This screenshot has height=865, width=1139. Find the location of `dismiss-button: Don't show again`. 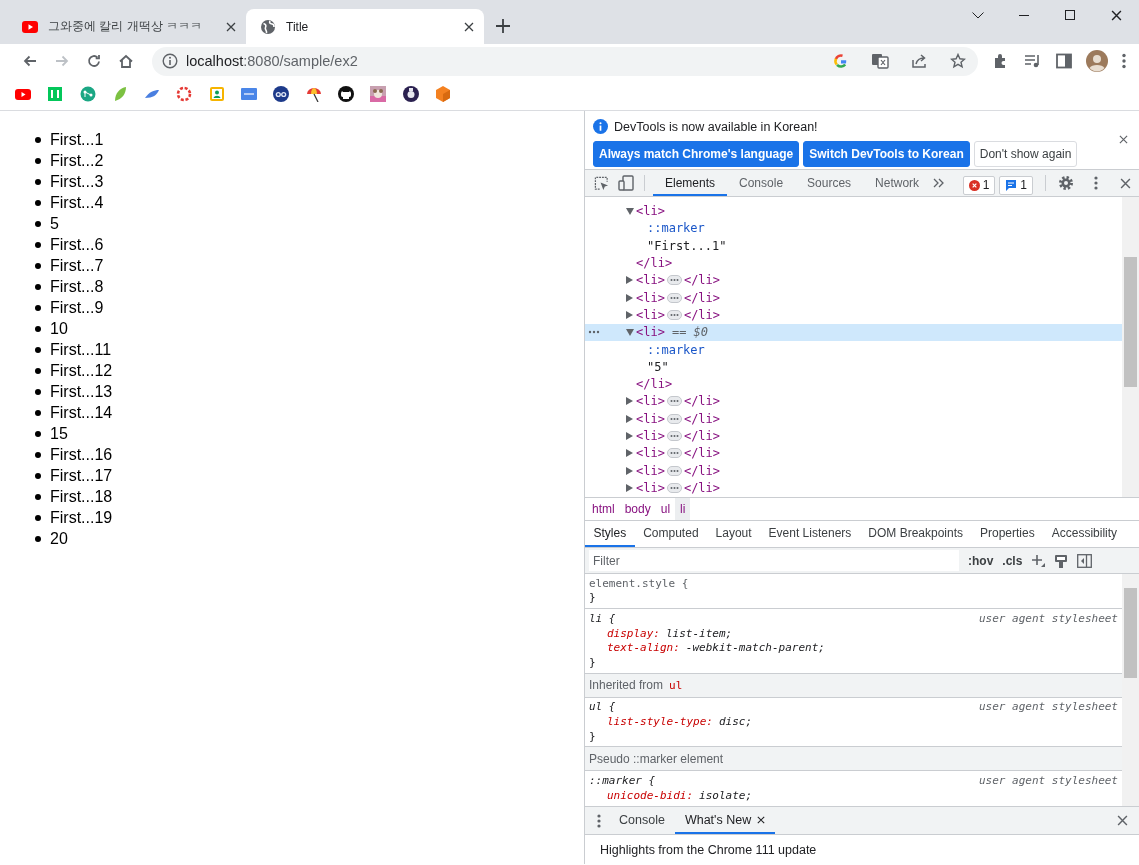

dismiss-button: Don't show again is located at coordinates (1025, 154).